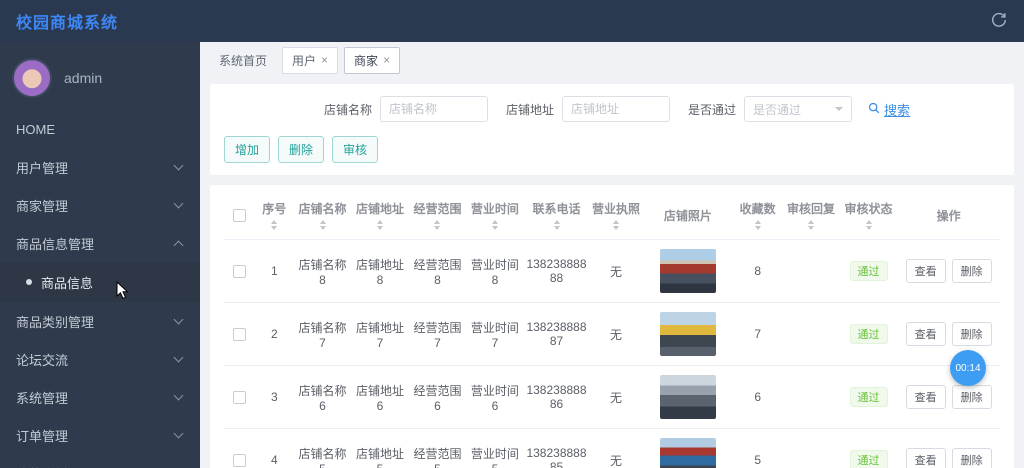 This screenshot has height=468, width=1024. Describe the element at coordinates (100, 397) in the screenshot. I see `sidebar-item-system-mgmt: 系统管理` at that location.